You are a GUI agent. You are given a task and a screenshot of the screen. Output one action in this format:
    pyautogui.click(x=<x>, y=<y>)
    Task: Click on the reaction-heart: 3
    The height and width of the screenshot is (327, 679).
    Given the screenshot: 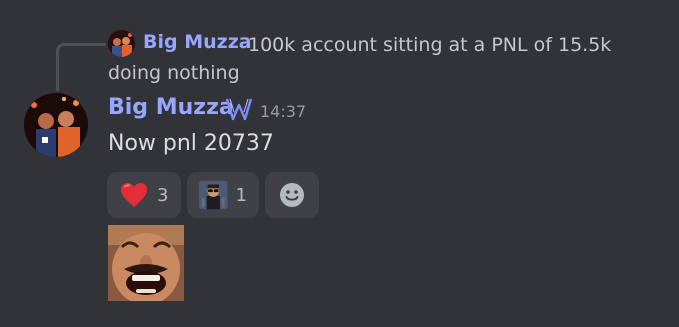 What is the action you would take?
    pyautogui.click(x=144, y=195)
    